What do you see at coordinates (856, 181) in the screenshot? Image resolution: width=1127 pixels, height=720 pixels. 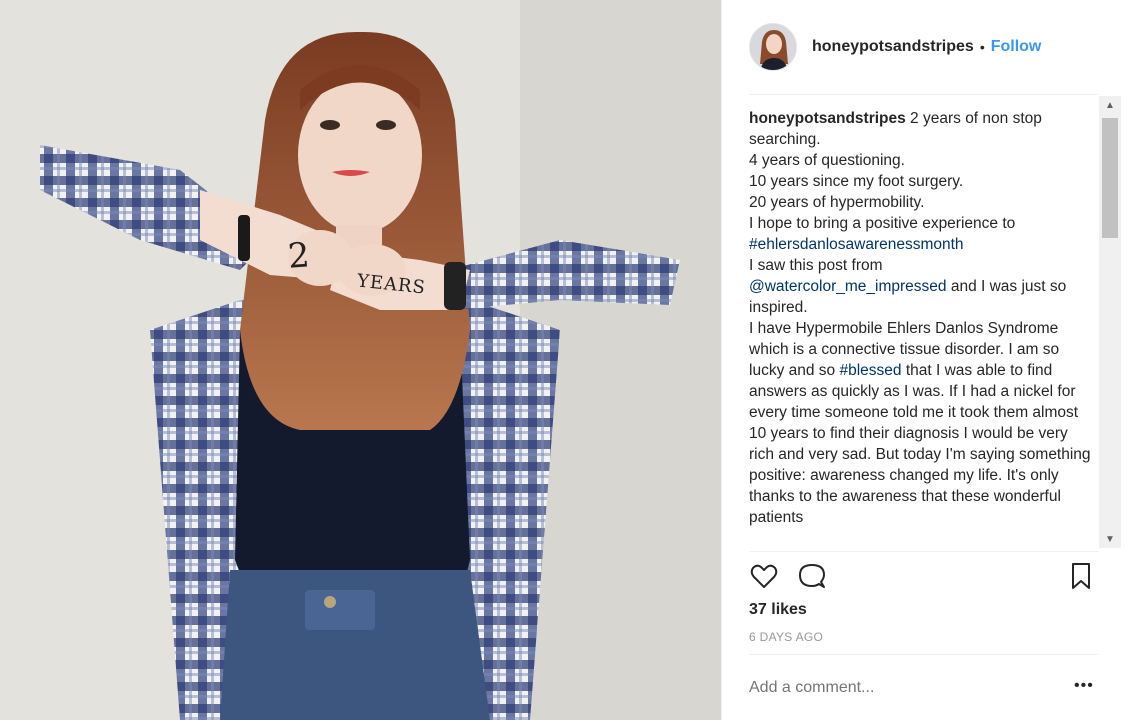 I see `caption-text: 10 years since my foot surgery.` at bounding box center [856, 181].